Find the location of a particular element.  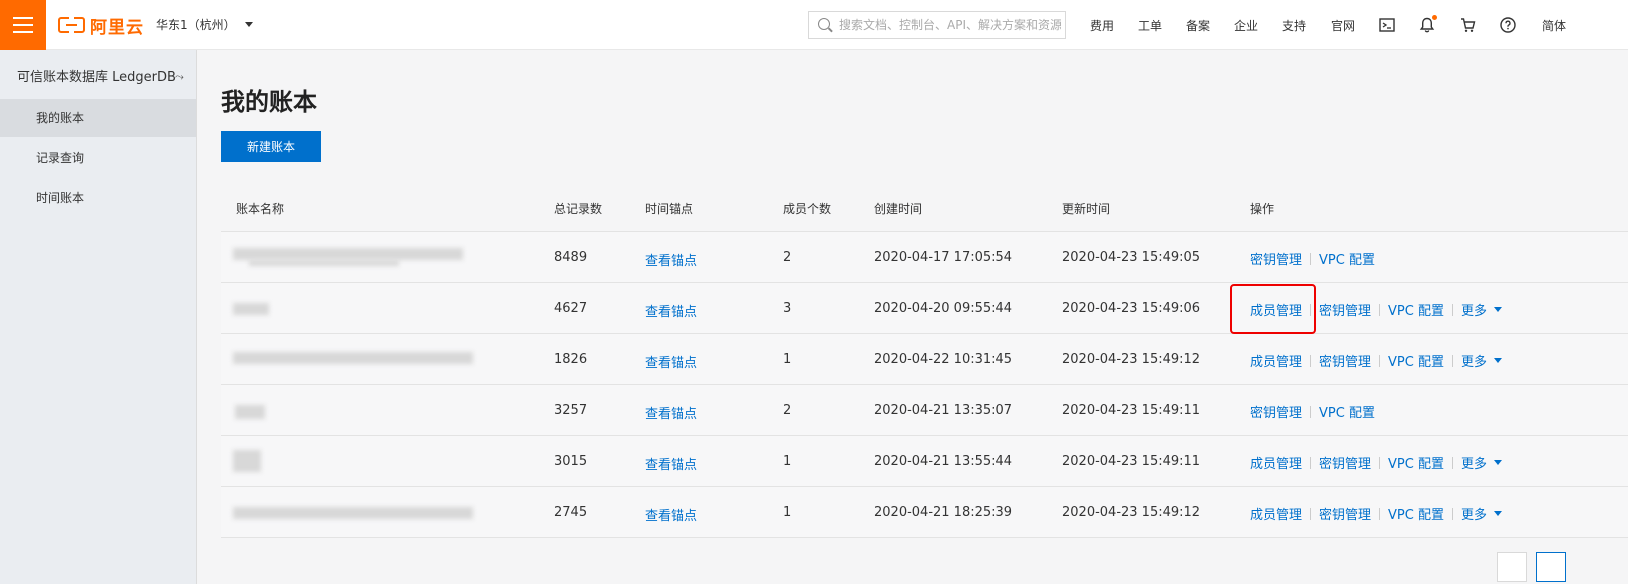

record-count: 3257 is located at coordinates (571, 410).